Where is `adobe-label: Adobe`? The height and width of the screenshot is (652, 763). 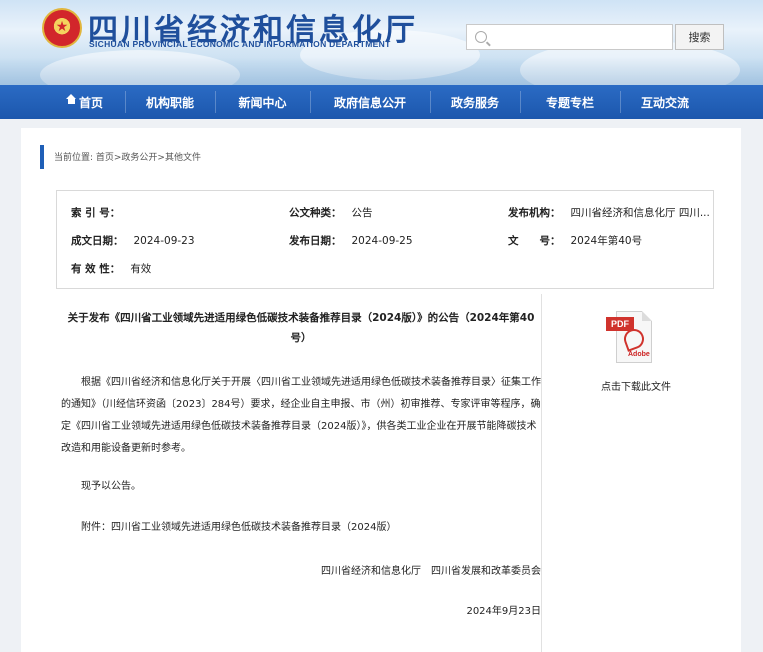 adobe-label: Adobe is located at coordinates (639, 354).